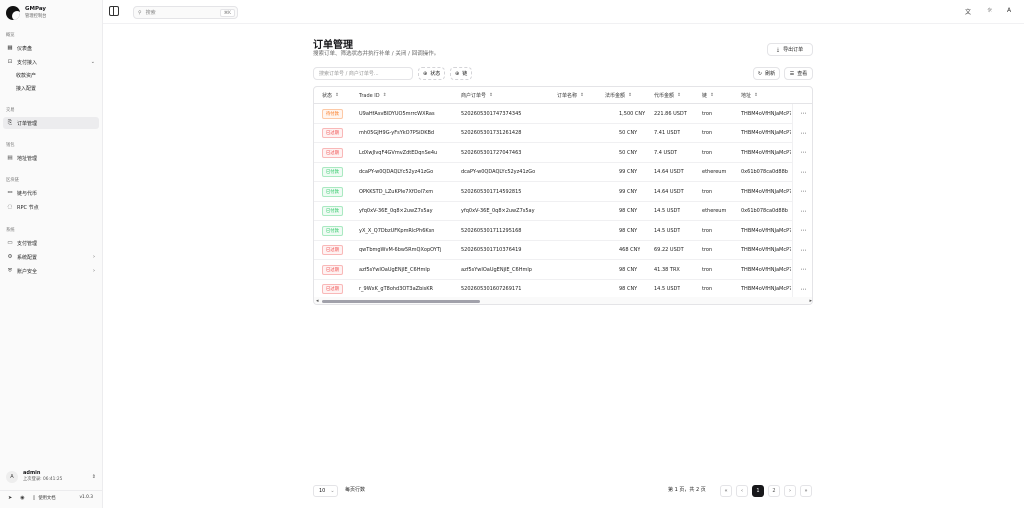 The width and height of the screenshot is (1024, 508). What do you see at coordinates (810, 301) in the screenshot?
I see `scroll-right-icon: ▸` at bounding box center [810, 301].